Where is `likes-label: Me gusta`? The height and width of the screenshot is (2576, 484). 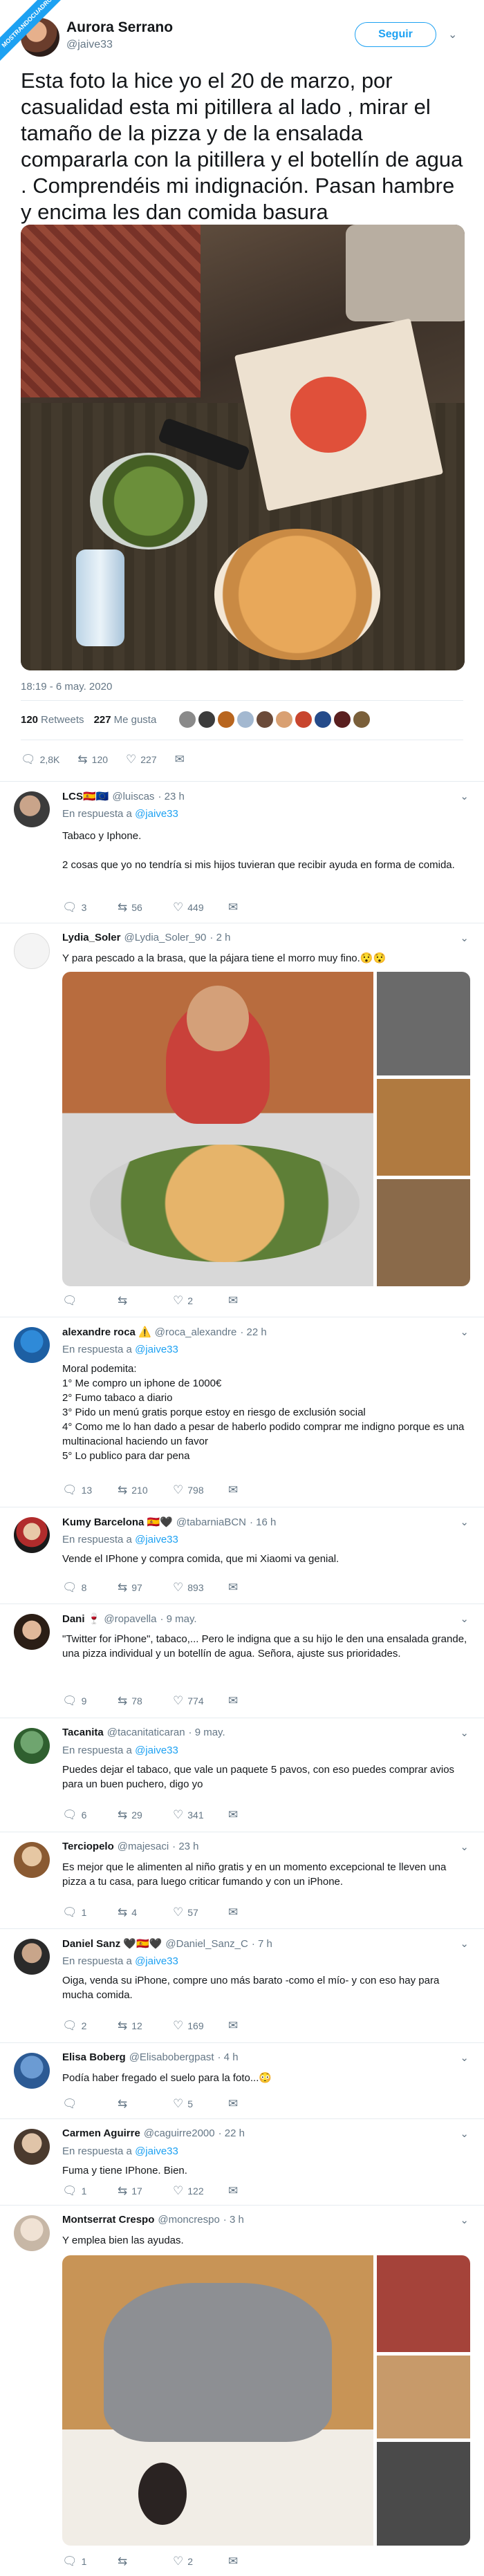
likes-label: Me gusta is located at coordinates (135, 720).